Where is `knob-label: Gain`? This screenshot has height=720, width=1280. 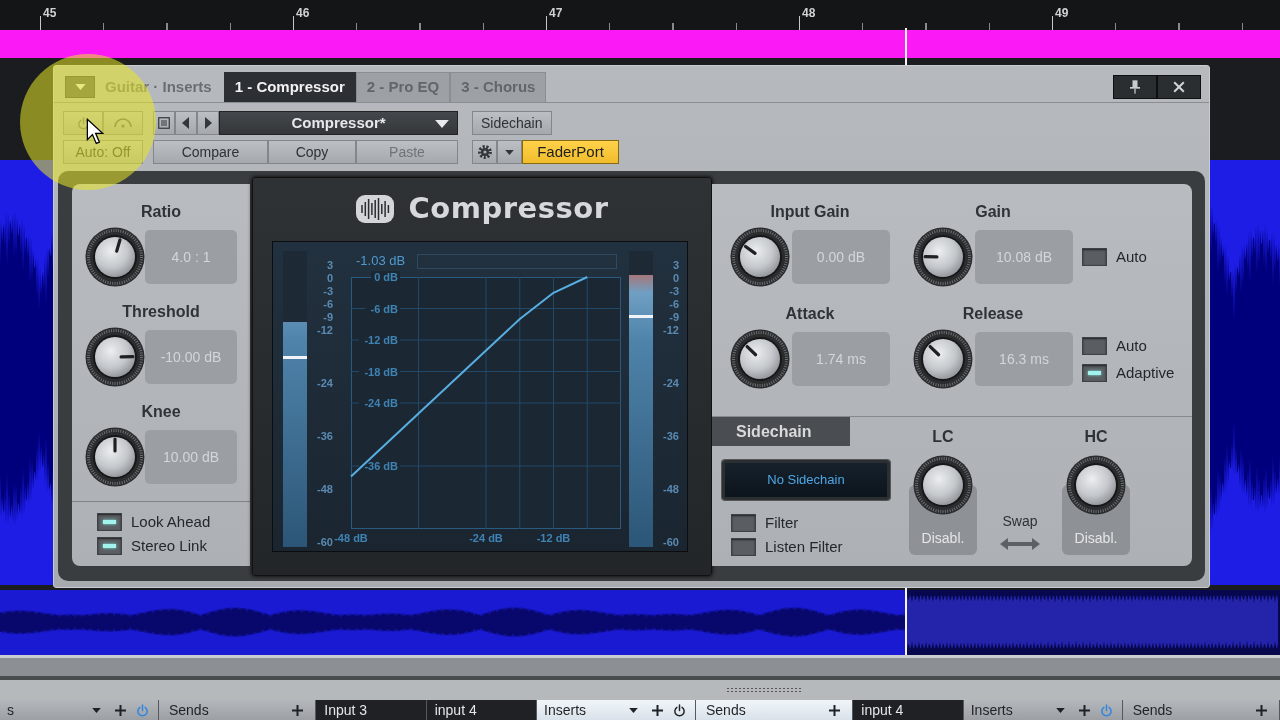 knob-label: Gain is located at coordinates (993, 212).